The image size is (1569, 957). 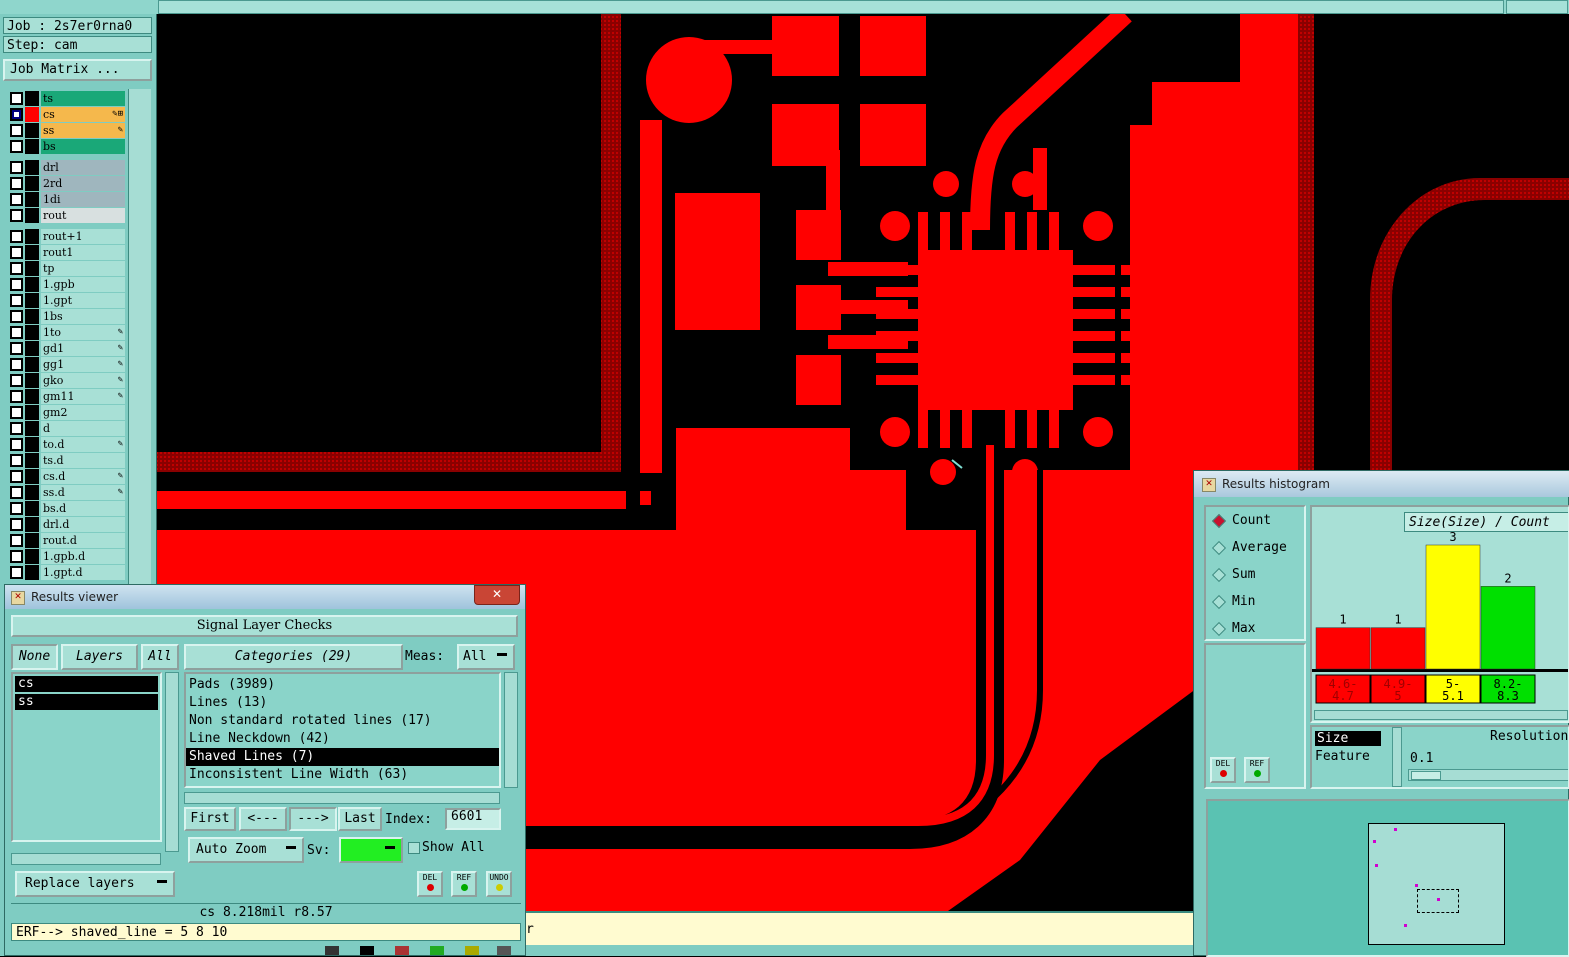 What do you see at coordinates (1508, 628) in the screenshot?
I see `histogram-bar` at bounding box center [1508, 628].